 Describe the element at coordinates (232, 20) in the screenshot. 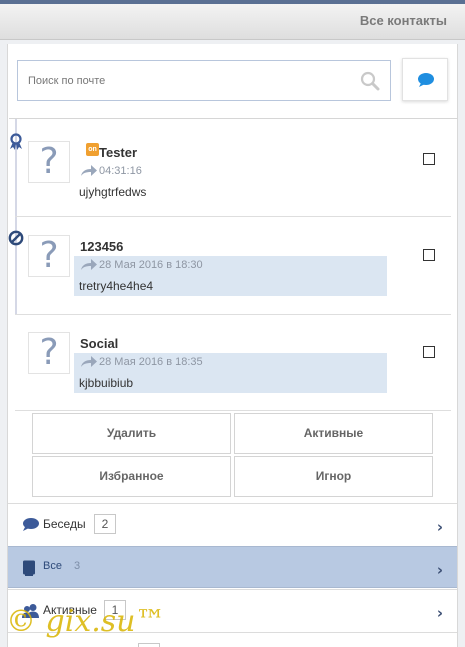

I see `top-header: Все контакты` at that location.